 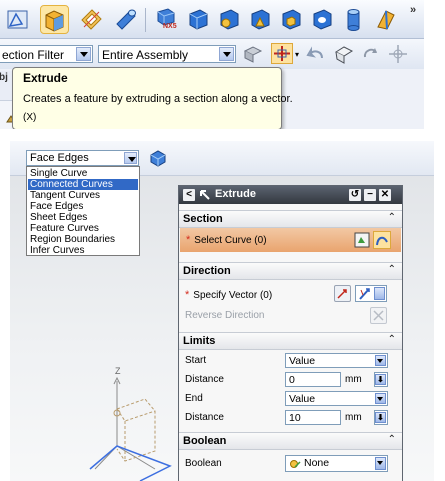 What do you see at coordinates (170, 26) in the screenshot?
I see `nx5-label: NX5` at bounding box center [170, 26].